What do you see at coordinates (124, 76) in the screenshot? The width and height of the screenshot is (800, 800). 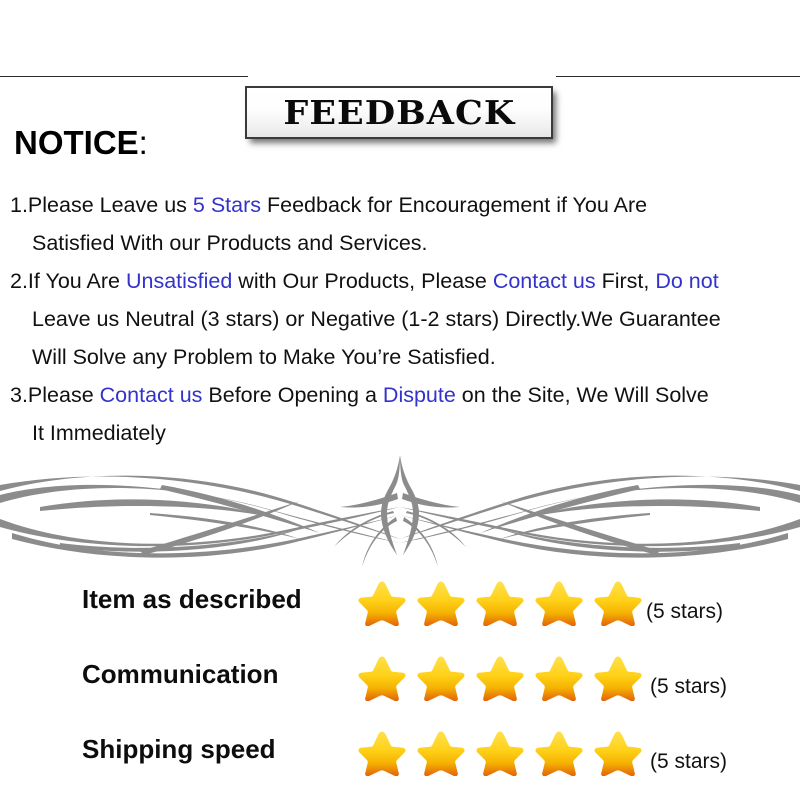 I see `header-rule-left` at bounding box center [124, 76].